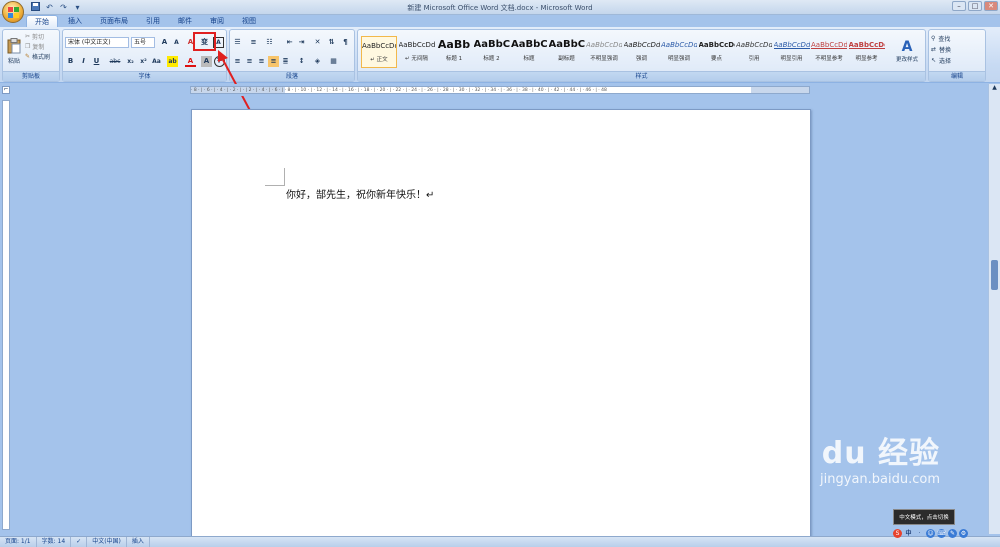 This screenshot has height=547, width=1000. Describe the element at coordinates (492, 52) in the screenshot. I see `style-item: AaBbC 标题 2` at that location.